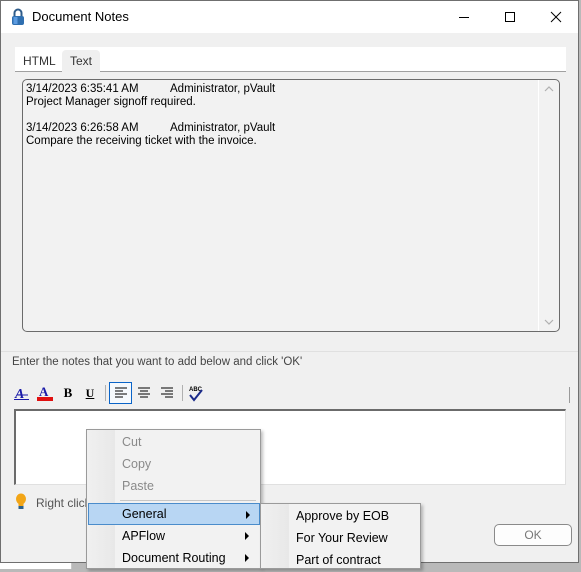 The width and height of the screenshot is (581, 572). What do you see at coordinates (80, 16) in the screenshot?
I see `window-title: Document Notes` at bounding box center [80, 16].